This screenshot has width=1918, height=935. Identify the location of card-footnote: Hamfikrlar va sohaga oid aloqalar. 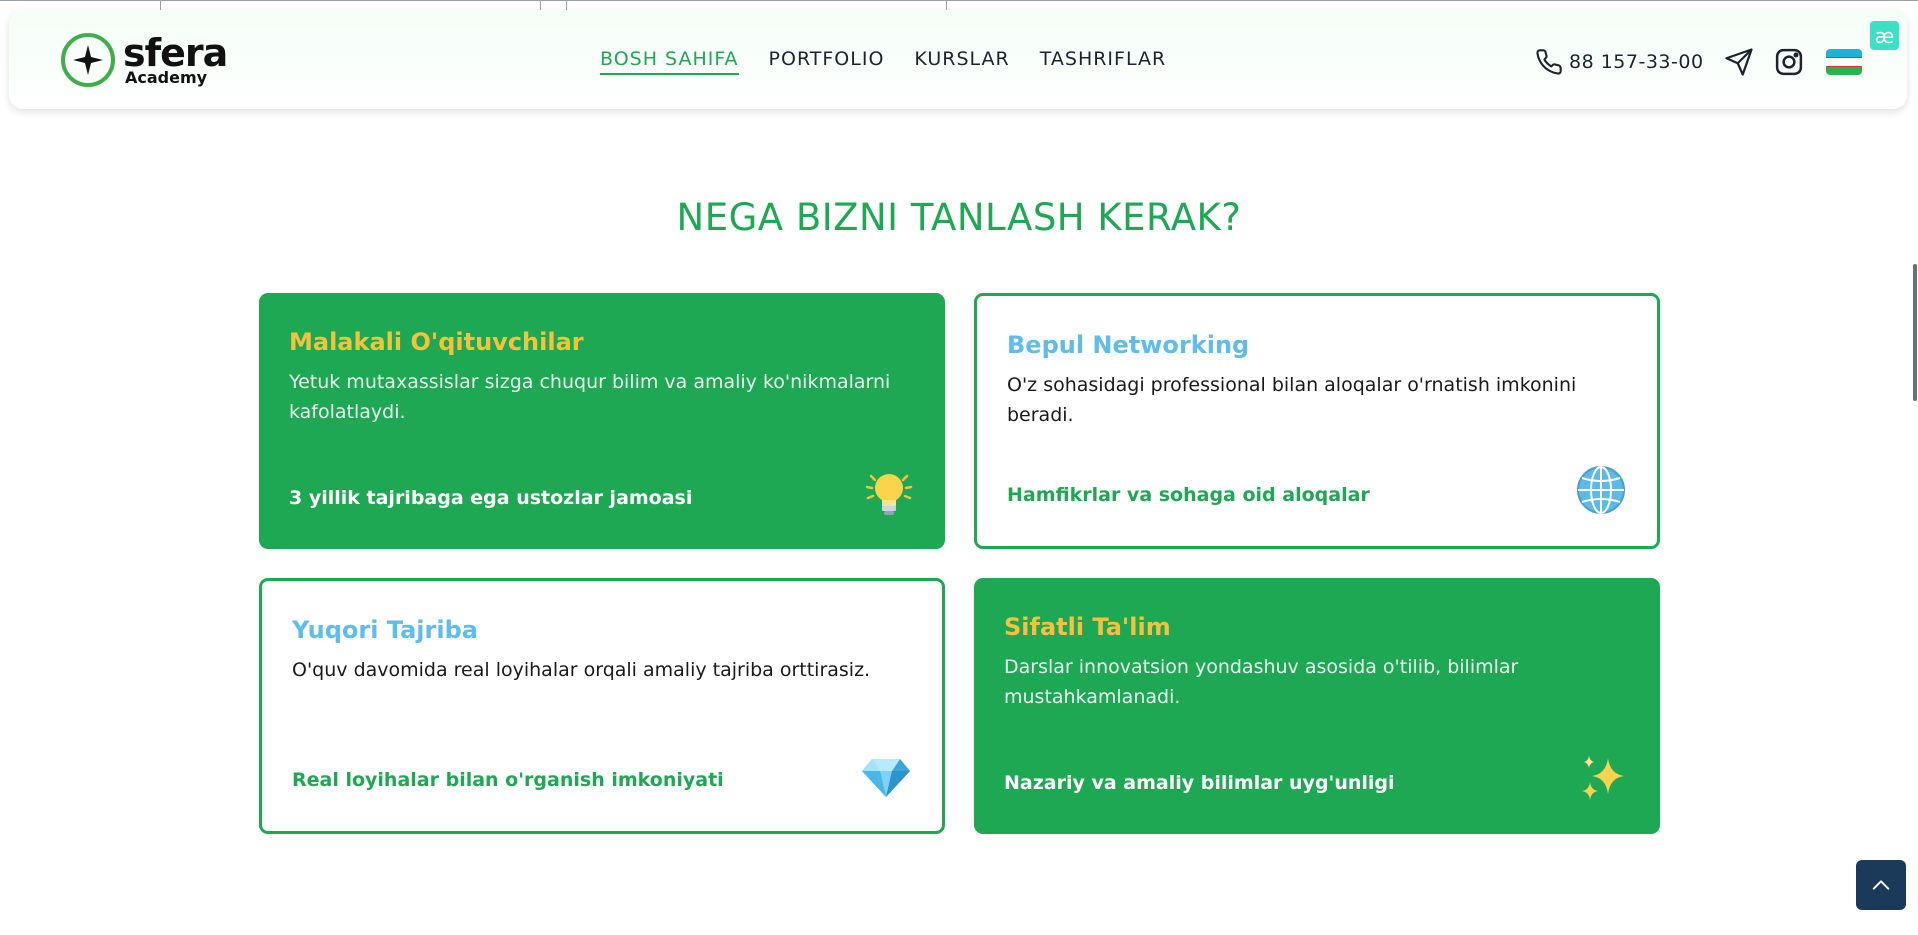
(1188, 495).